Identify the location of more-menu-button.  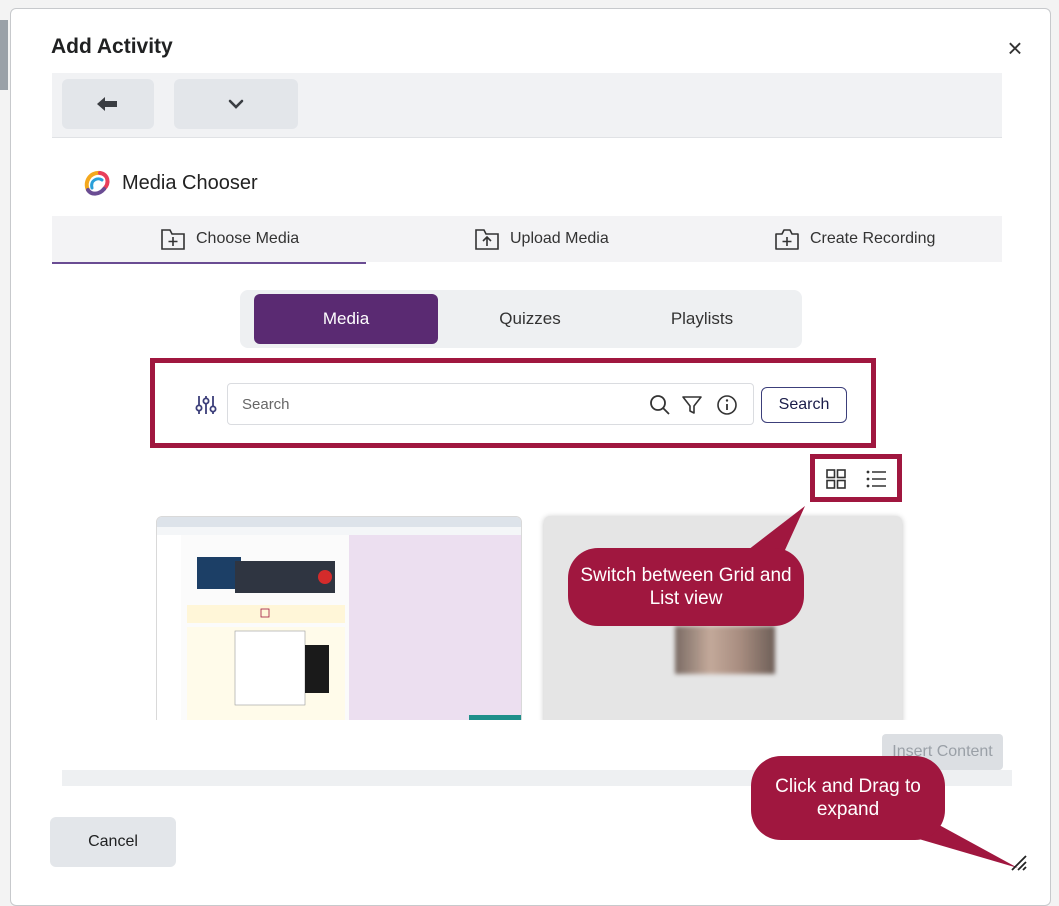
(236, 104).